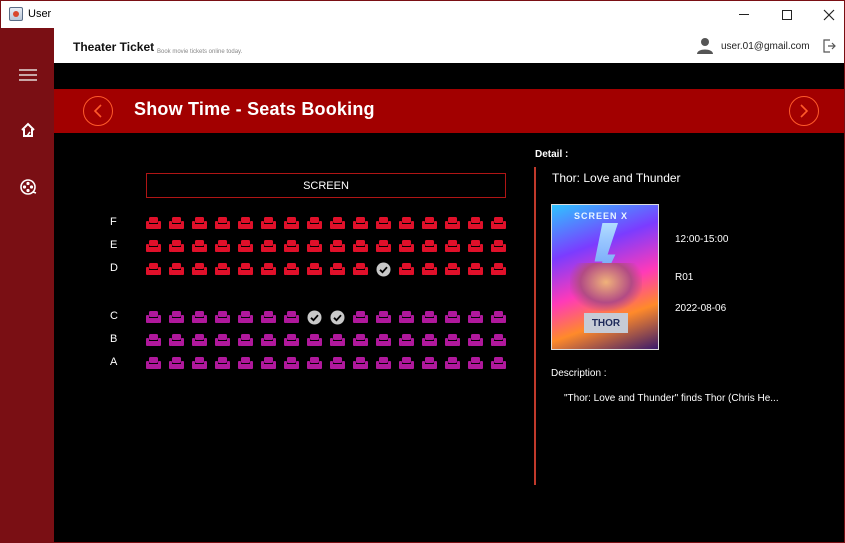 This screenshot has height=543, width=845. What do you see at coordinates (291, 269) in the screenshot?
I see `seat-d7` at bounding box center [291, 269].